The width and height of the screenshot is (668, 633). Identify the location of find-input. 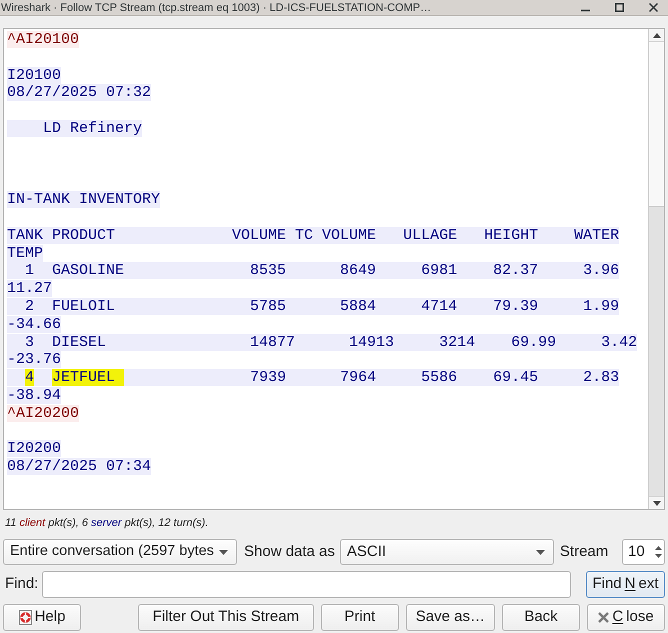
(306, 584).